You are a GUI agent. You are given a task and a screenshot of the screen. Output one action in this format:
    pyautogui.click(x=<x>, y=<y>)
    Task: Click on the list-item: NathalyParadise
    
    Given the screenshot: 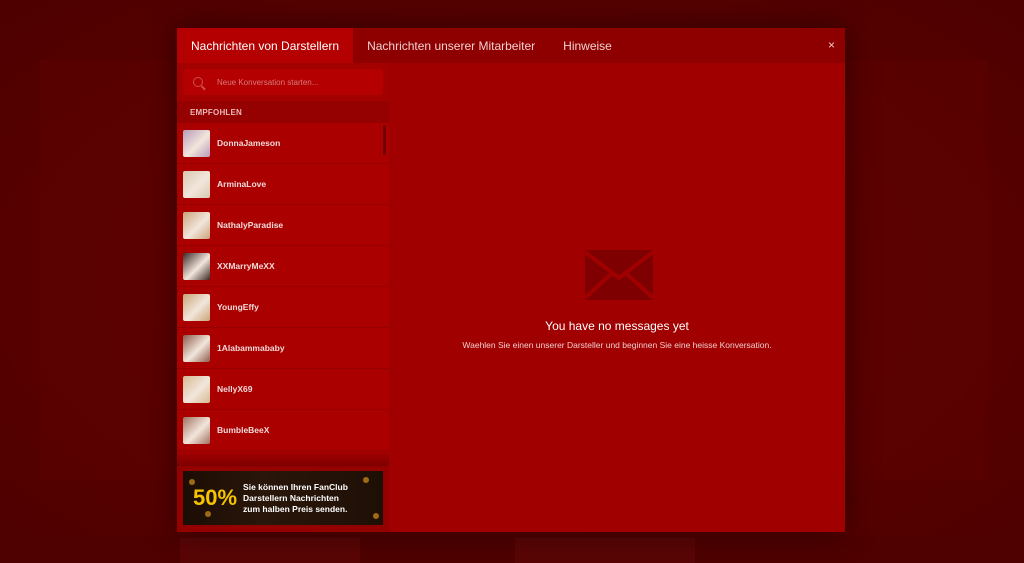 What is the action you would take?
    pyautogui.click(x=283, y=225)
    